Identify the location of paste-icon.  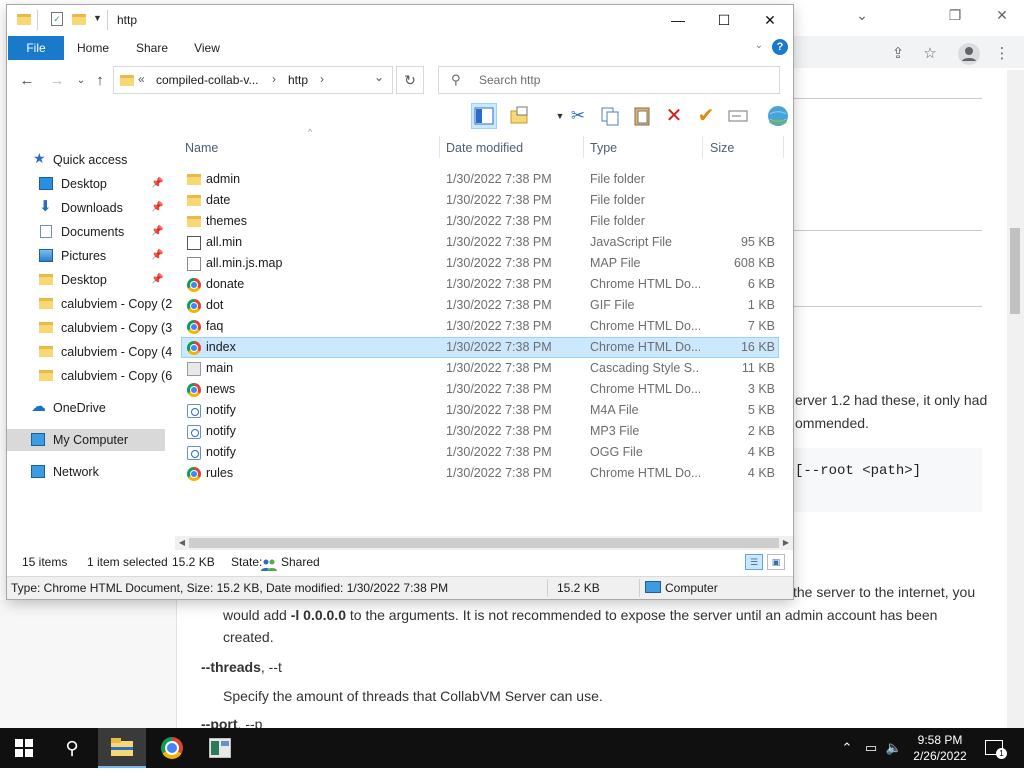
(642, 116).